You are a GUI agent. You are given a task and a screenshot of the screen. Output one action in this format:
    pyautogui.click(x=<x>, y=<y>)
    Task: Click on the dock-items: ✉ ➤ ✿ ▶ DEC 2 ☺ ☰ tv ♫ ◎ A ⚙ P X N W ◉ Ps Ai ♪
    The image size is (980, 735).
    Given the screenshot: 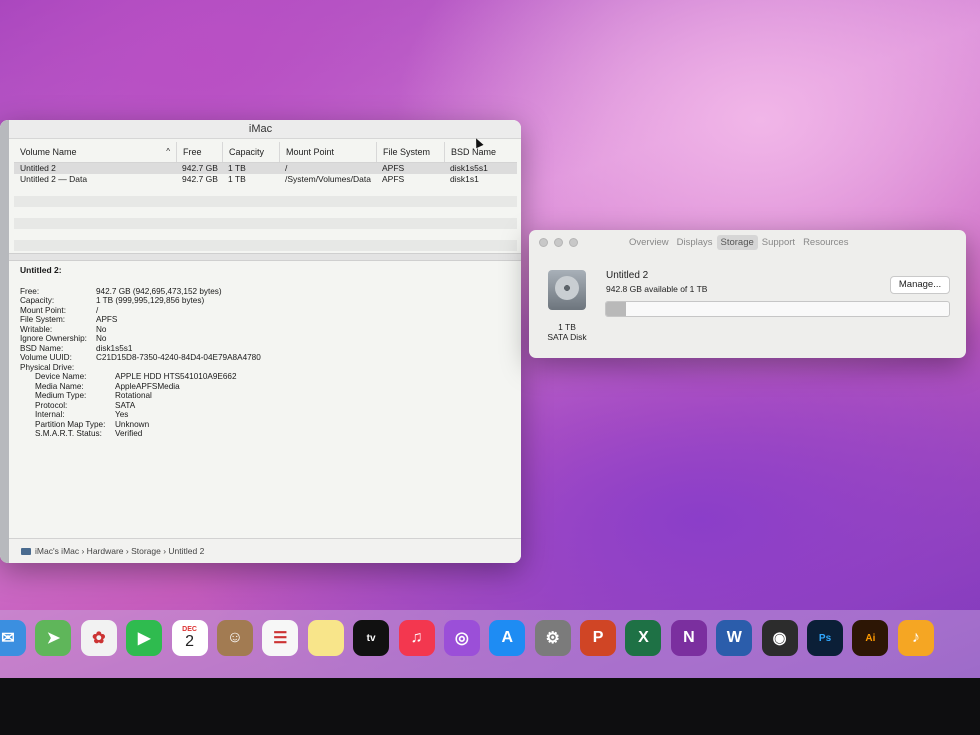 What is the action you would take?
    pyautogui.click(x=467, y=638)
    